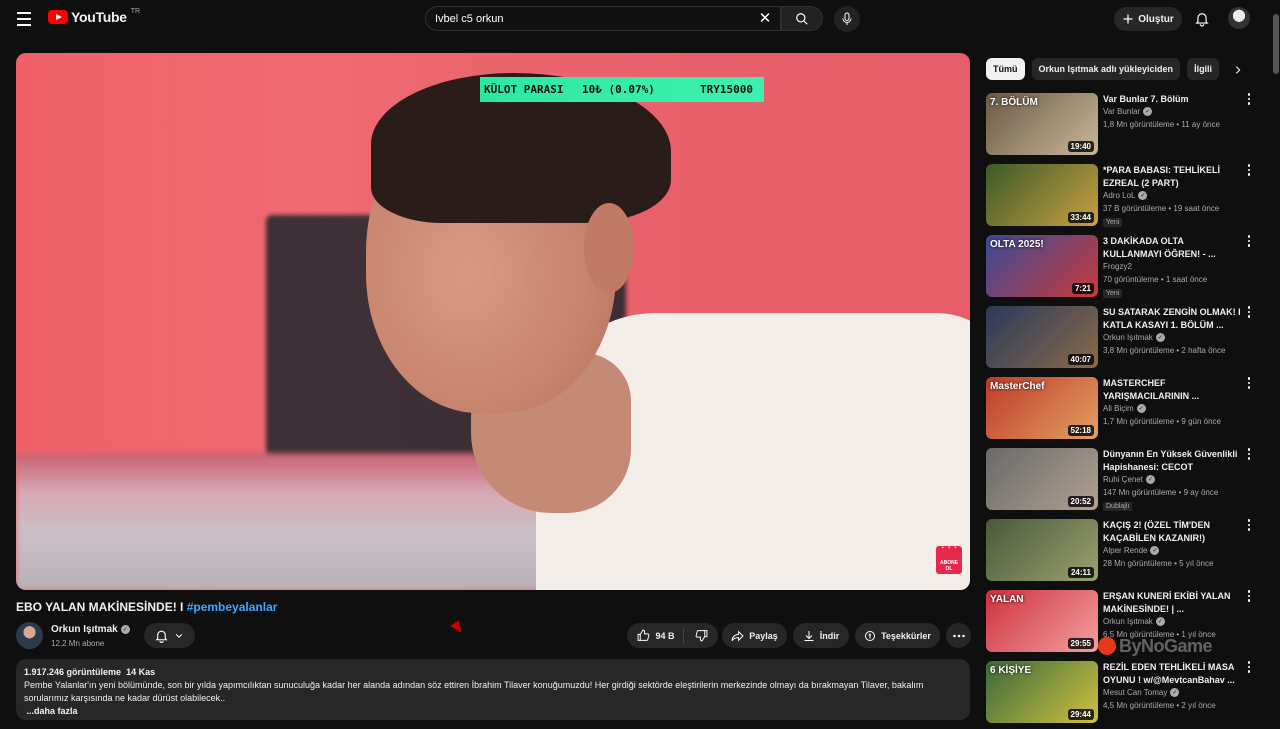  I want to click on hashtag-link: #pembeyalanlar, so click(232, 607).